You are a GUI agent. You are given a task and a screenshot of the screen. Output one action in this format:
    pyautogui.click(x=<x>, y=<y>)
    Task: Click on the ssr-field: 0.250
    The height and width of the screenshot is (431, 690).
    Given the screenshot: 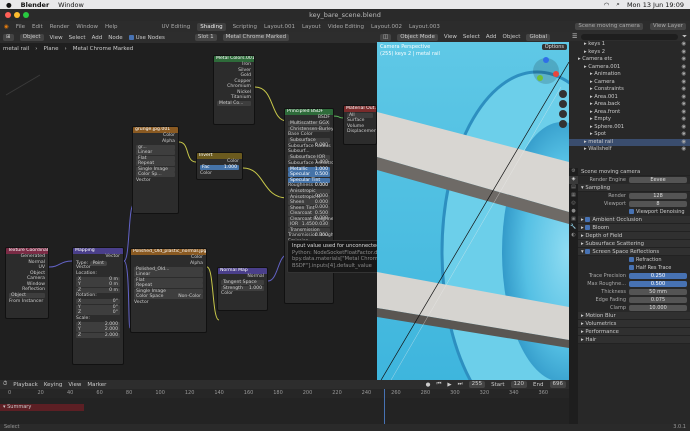 What is the action you would take?
    pyautogui.click(x=658, y=276)
    